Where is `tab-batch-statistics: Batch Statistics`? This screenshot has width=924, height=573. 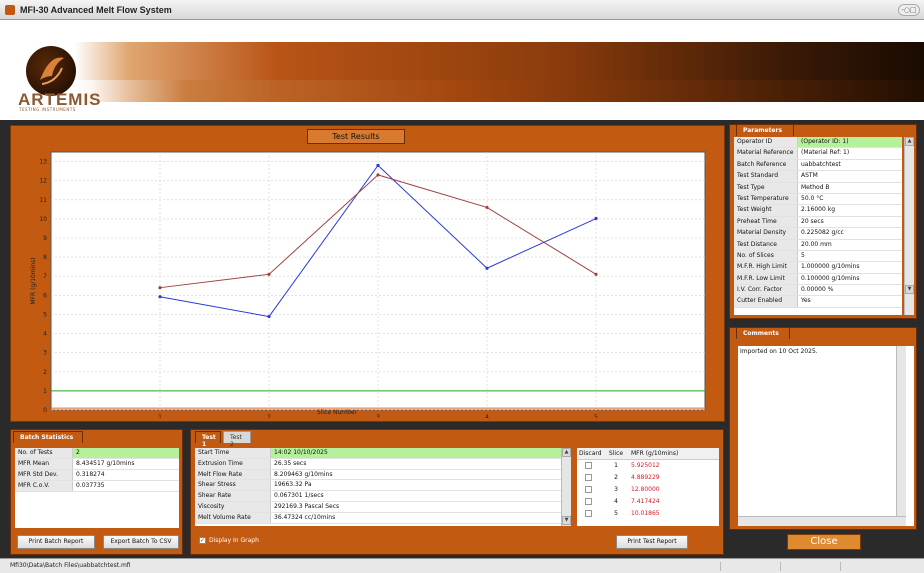
tab-batch-statistics: Batch Statistics is located at coordinates (48, 437).